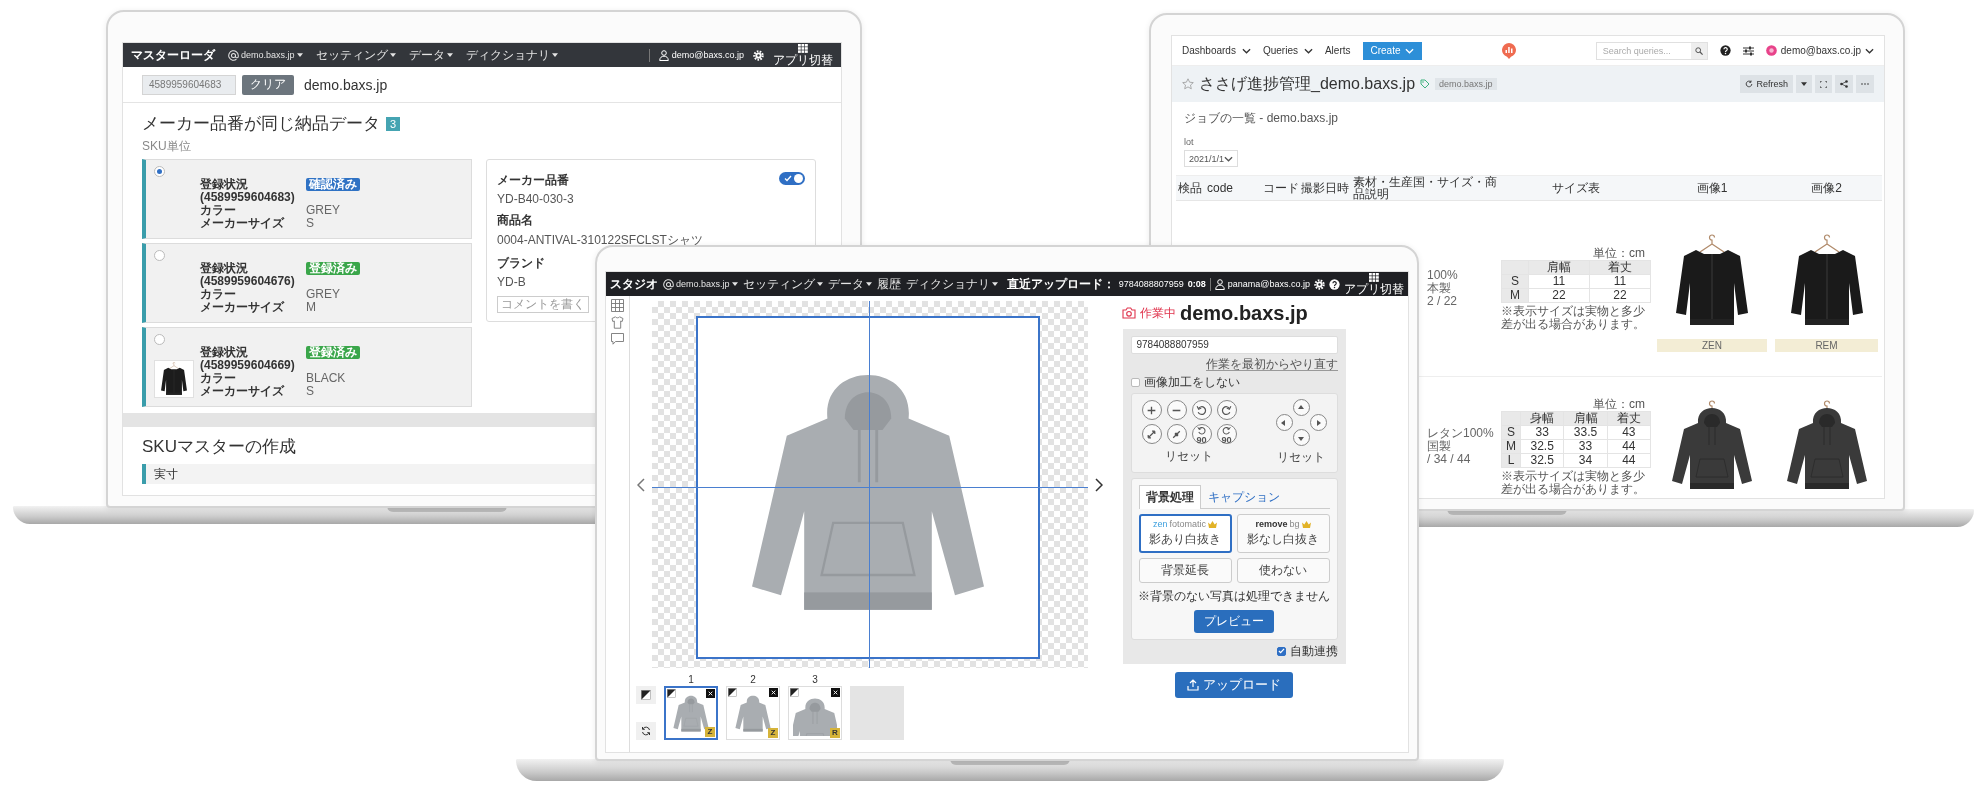  Describe the element at coordinates (310, 391) in the screenshot. I see `field-value: S` at that location.